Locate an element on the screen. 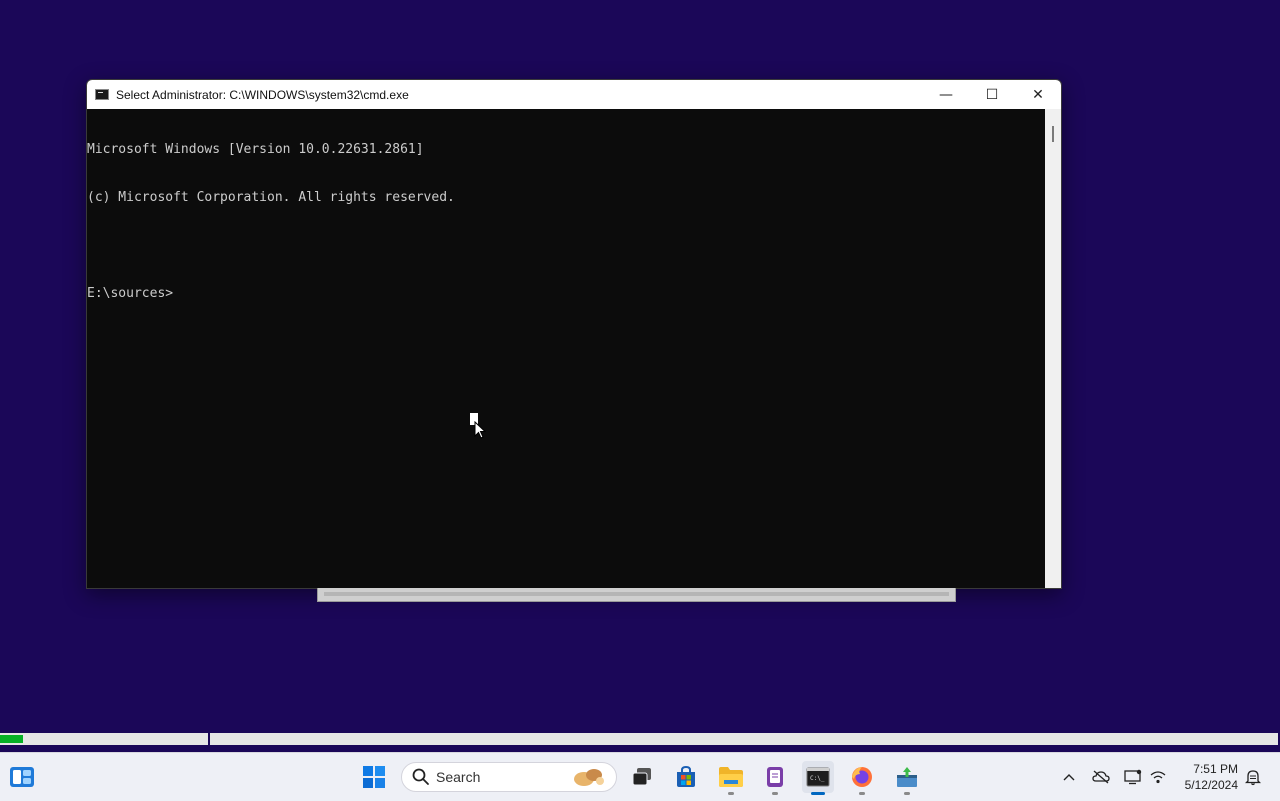  firefox-button is located at coordinates (862, 778).